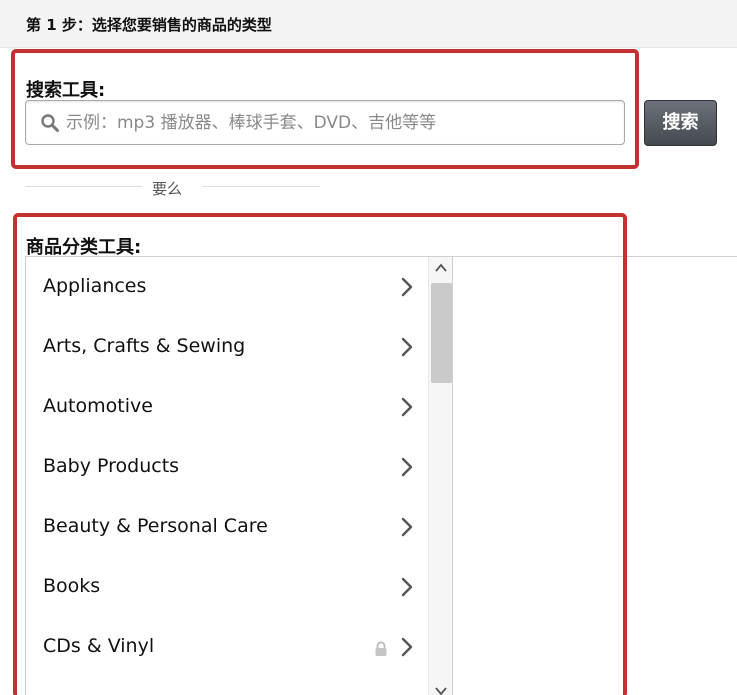  Describe the element at coordinates (167, 189) in the screenshot. I see `divider-text: 要么` at that location.